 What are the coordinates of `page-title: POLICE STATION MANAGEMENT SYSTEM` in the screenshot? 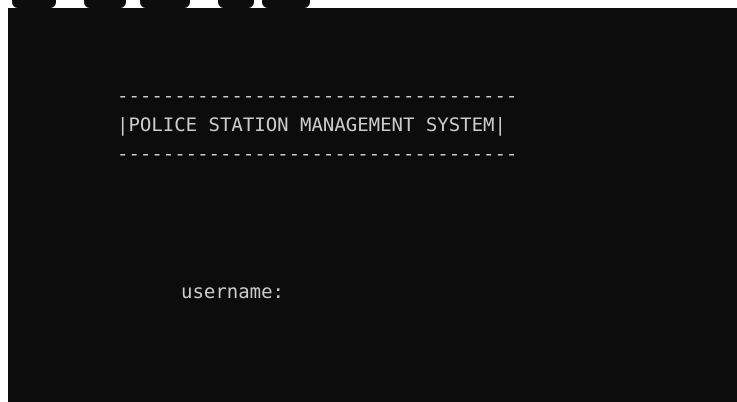 It's located at (311, 125).